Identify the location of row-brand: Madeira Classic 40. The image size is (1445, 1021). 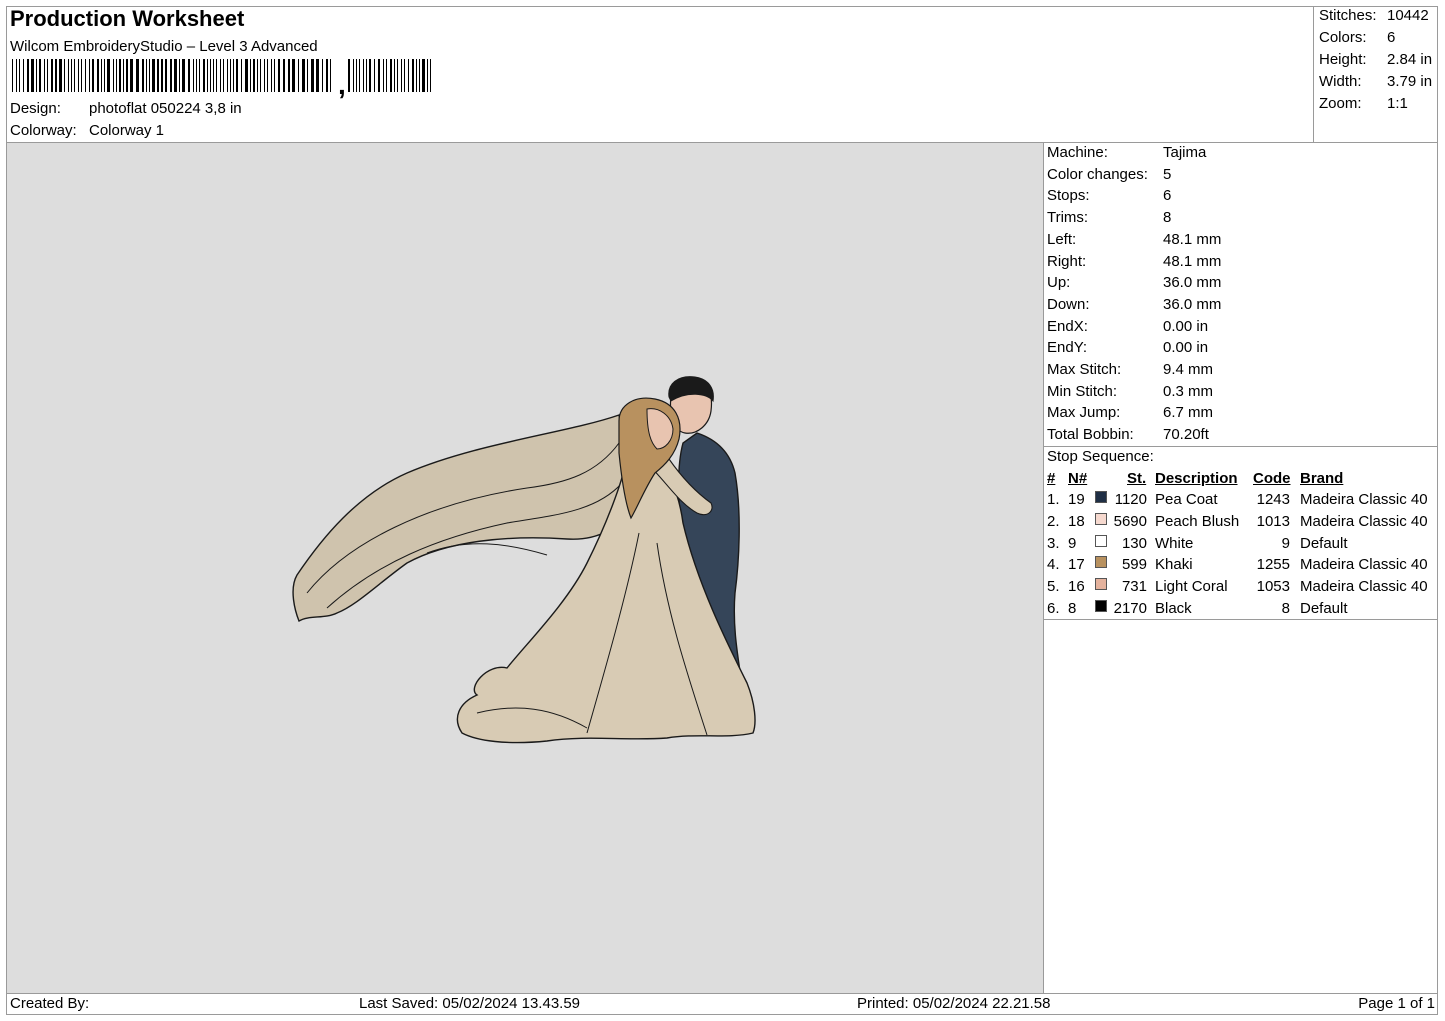
(1364, 499).